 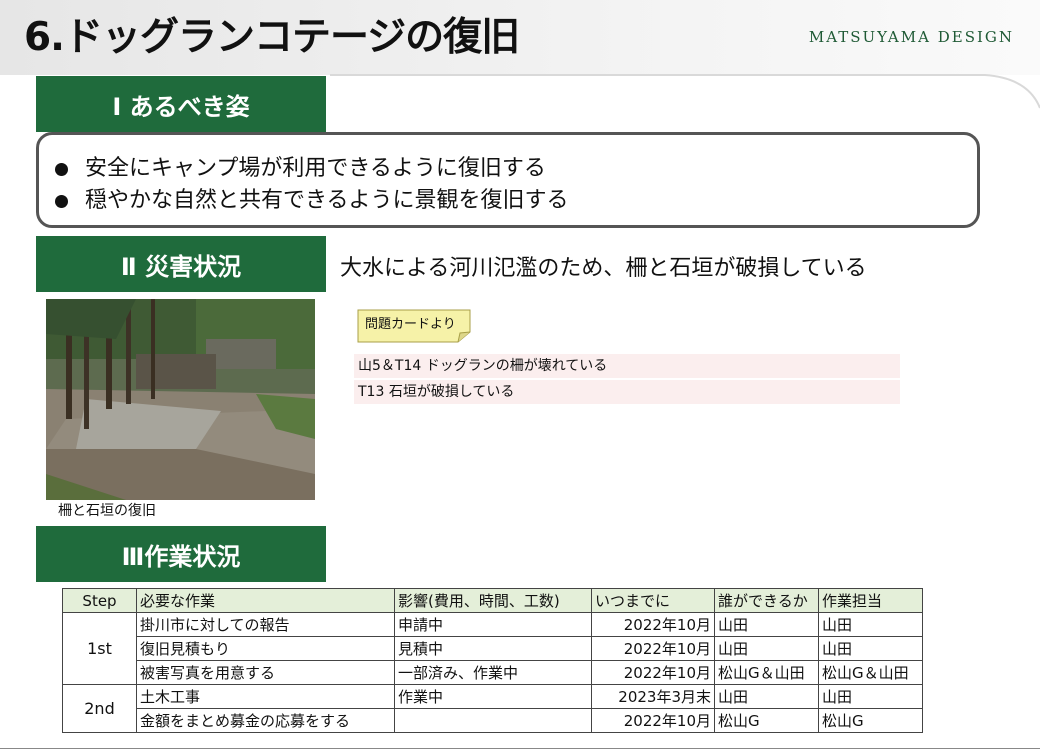 I want to click on goal-item: 安全にキャンプ場が利用できるように復旧する, so click(x=516, y=169).